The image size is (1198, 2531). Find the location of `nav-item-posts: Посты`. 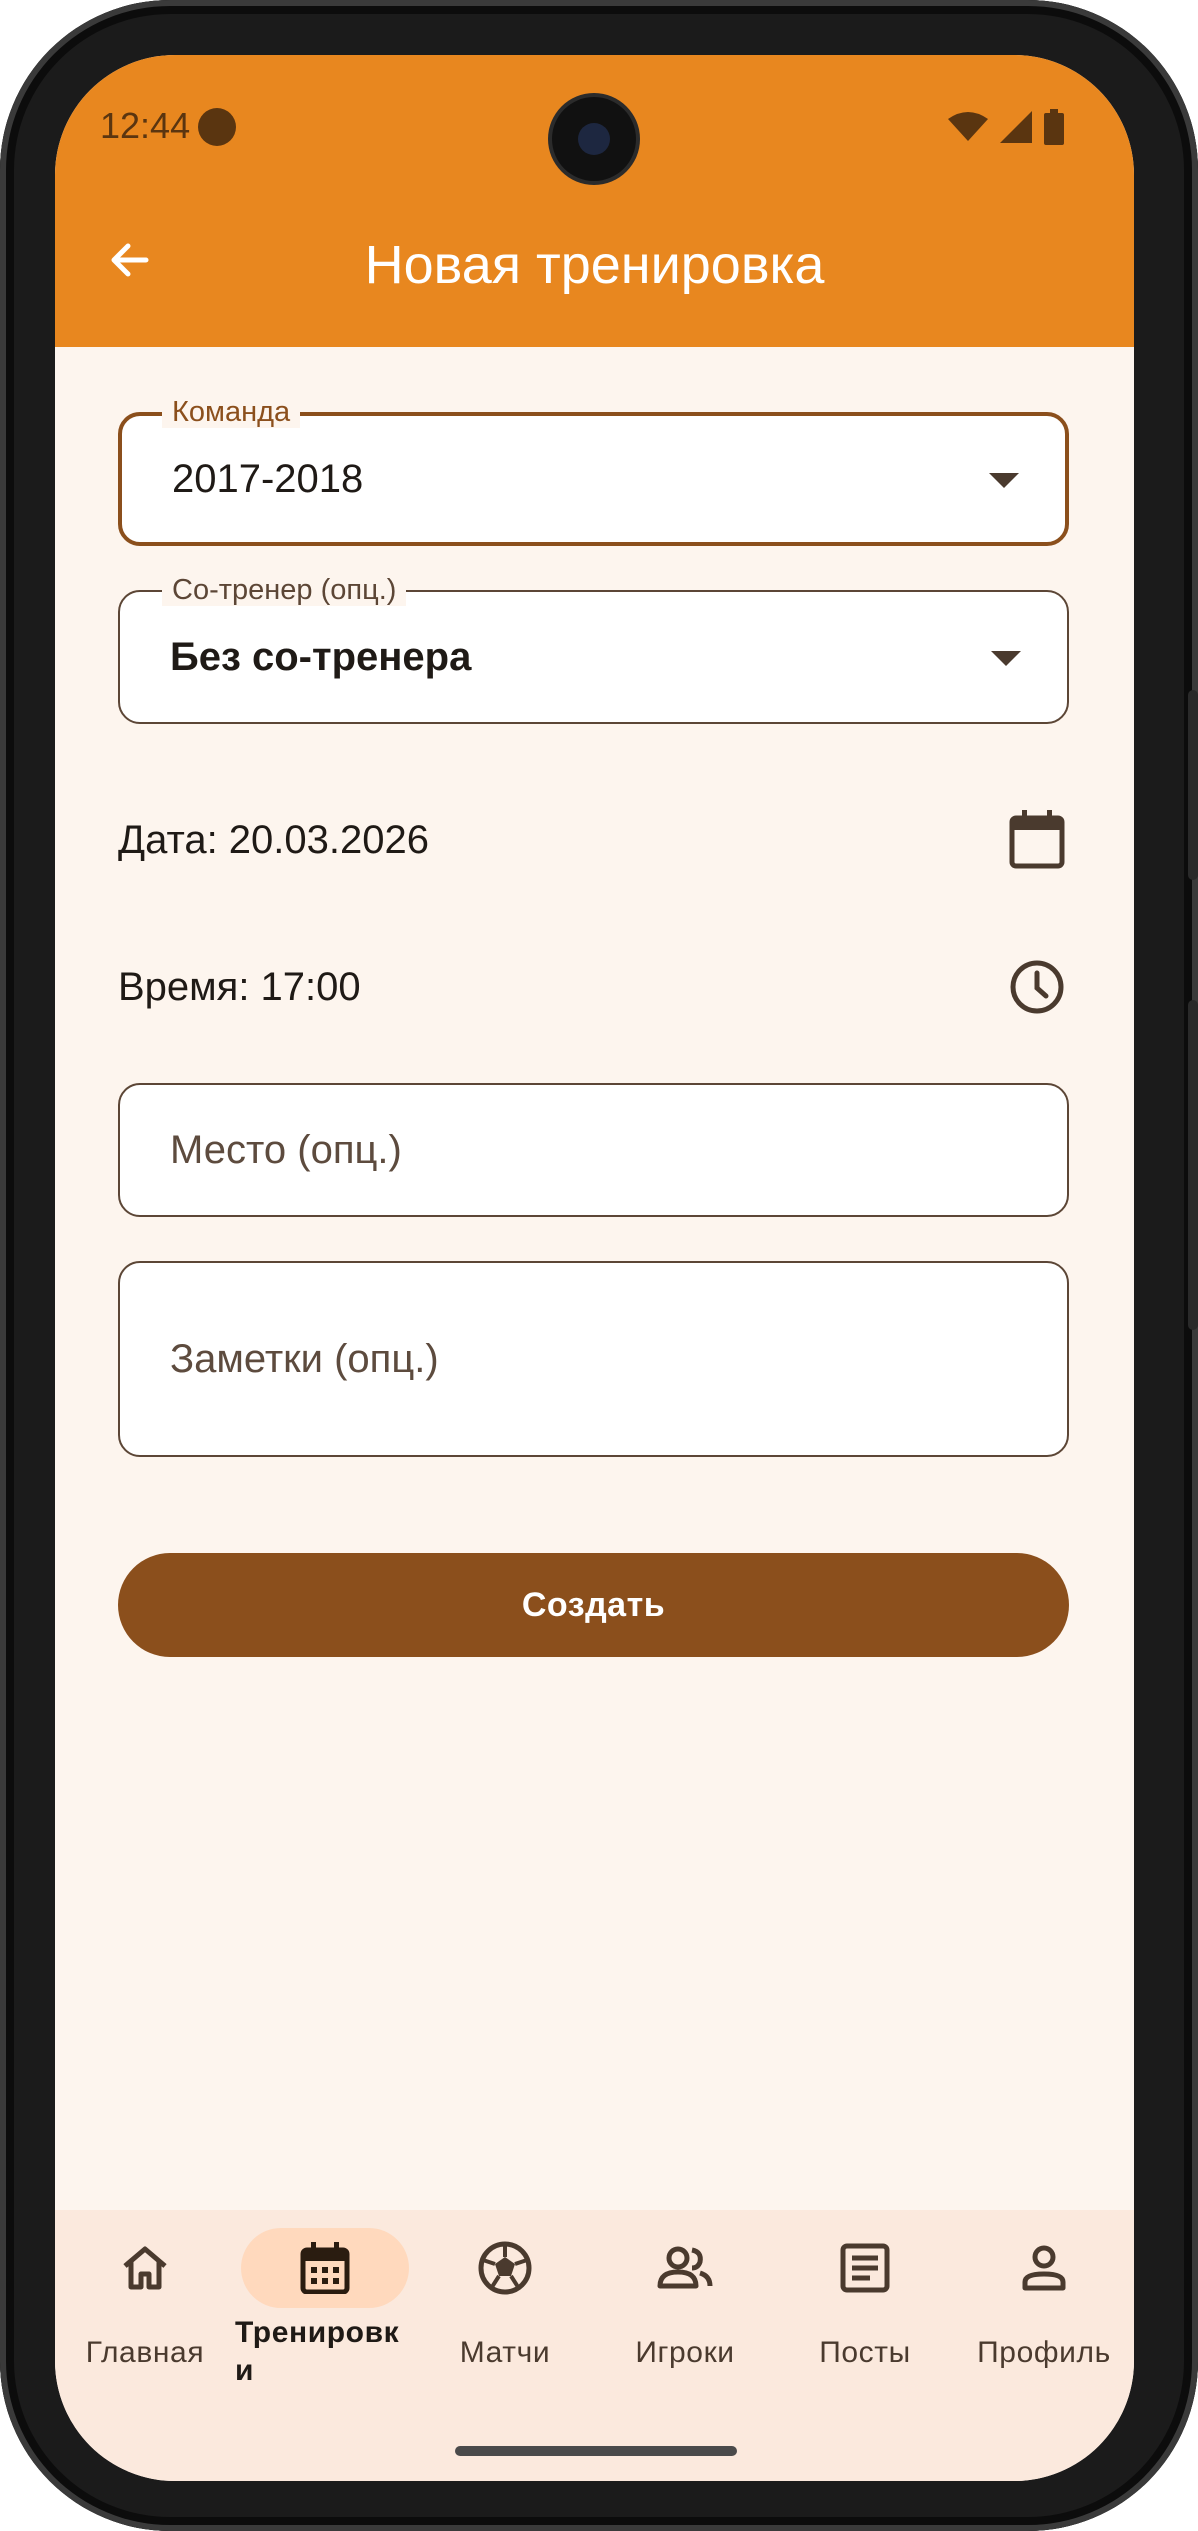

nav-item-posts: Посты is located at coordinates (865, 2310).